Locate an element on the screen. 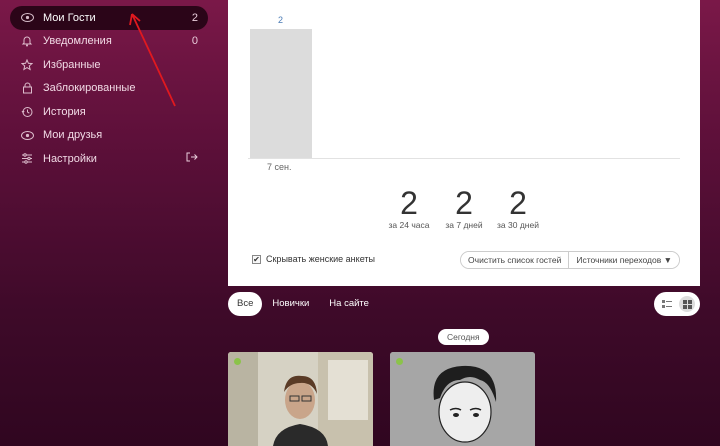 This screenshot has height=446, width=720. hide-female-checkbox: ✔ Скрывать женские анкеты is located at coordinates (313, 259).